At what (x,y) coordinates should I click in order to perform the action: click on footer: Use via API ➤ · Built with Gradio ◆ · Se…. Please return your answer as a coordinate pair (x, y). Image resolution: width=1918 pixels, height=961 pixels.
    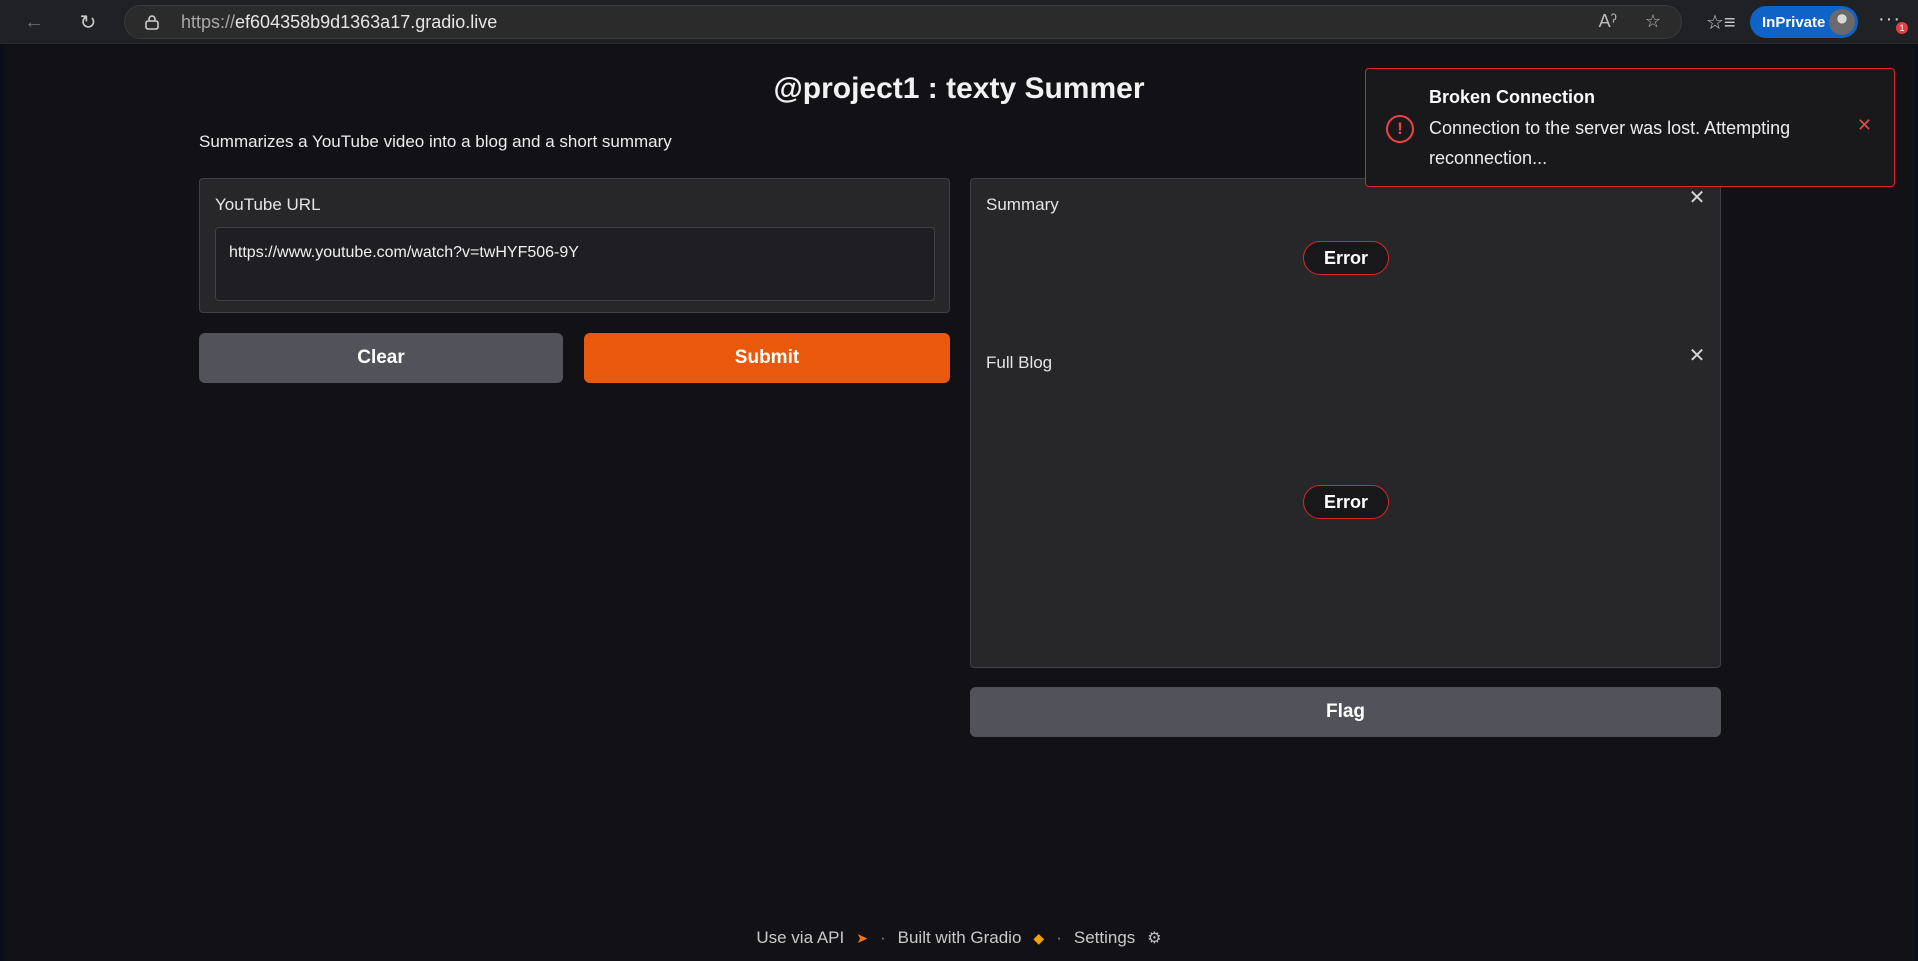
    Looking at the image, I should click on (959, 938).